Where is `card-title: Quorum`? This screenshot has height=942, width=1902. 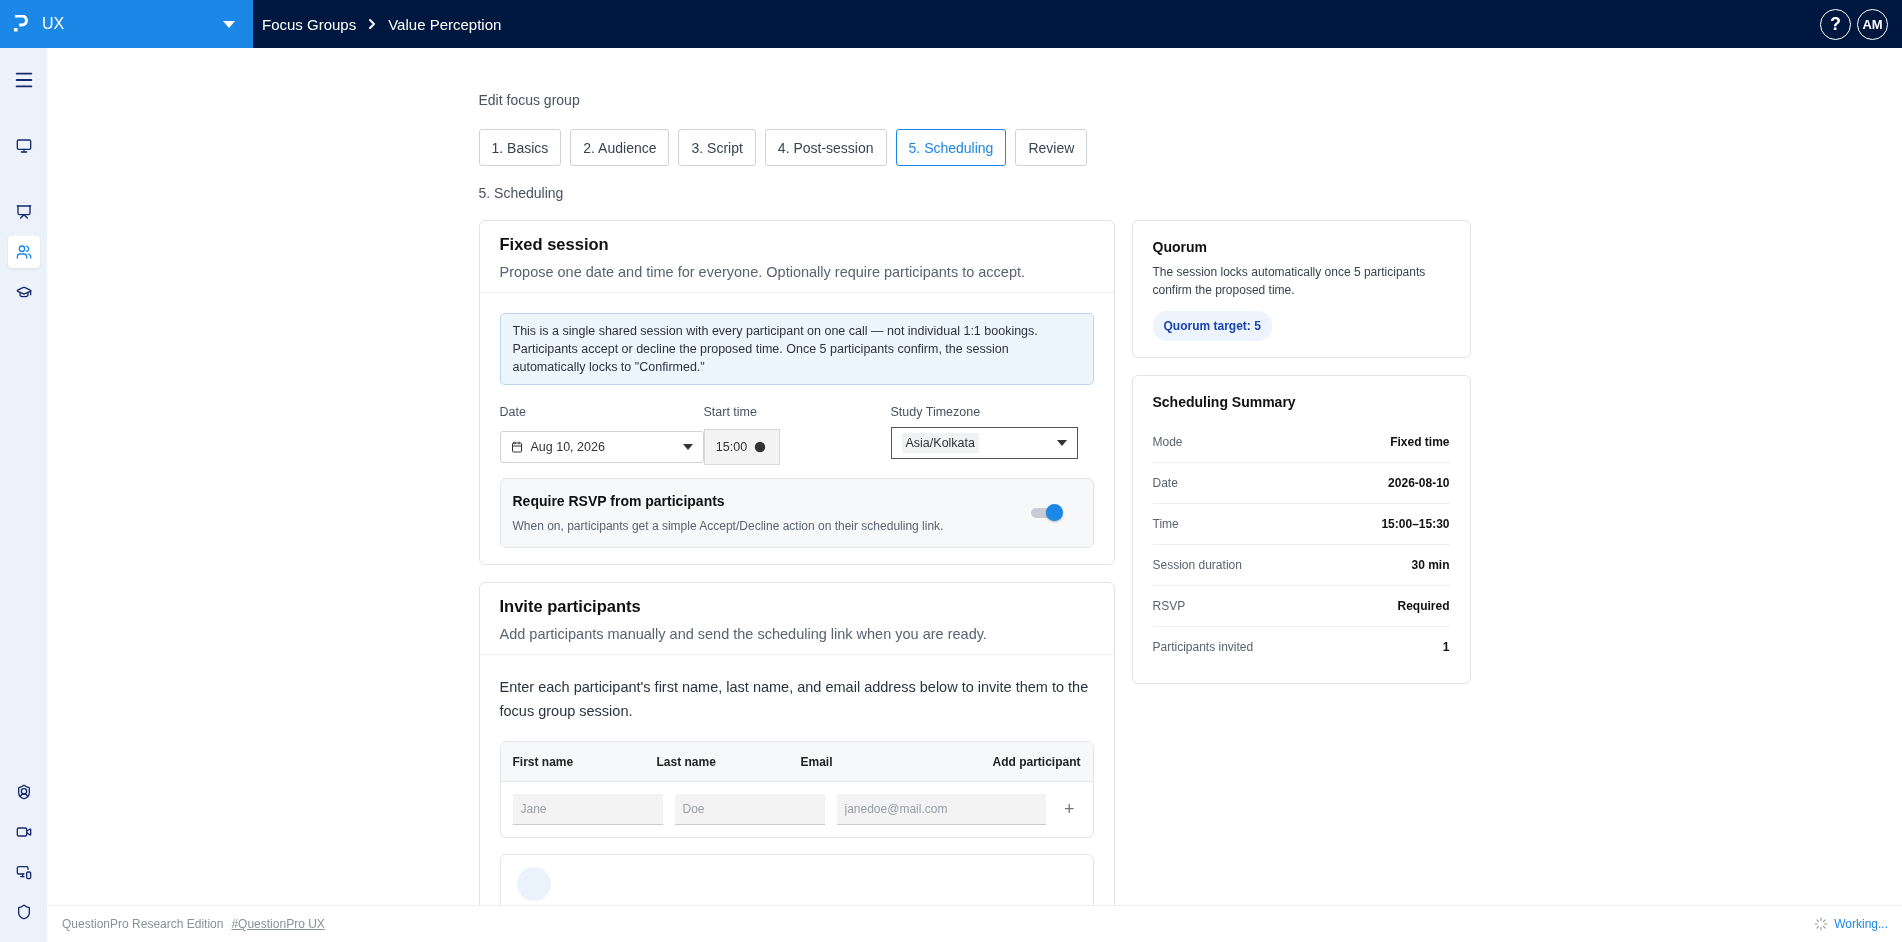
card-title: Quorum is located at coordinates (1180, 247).